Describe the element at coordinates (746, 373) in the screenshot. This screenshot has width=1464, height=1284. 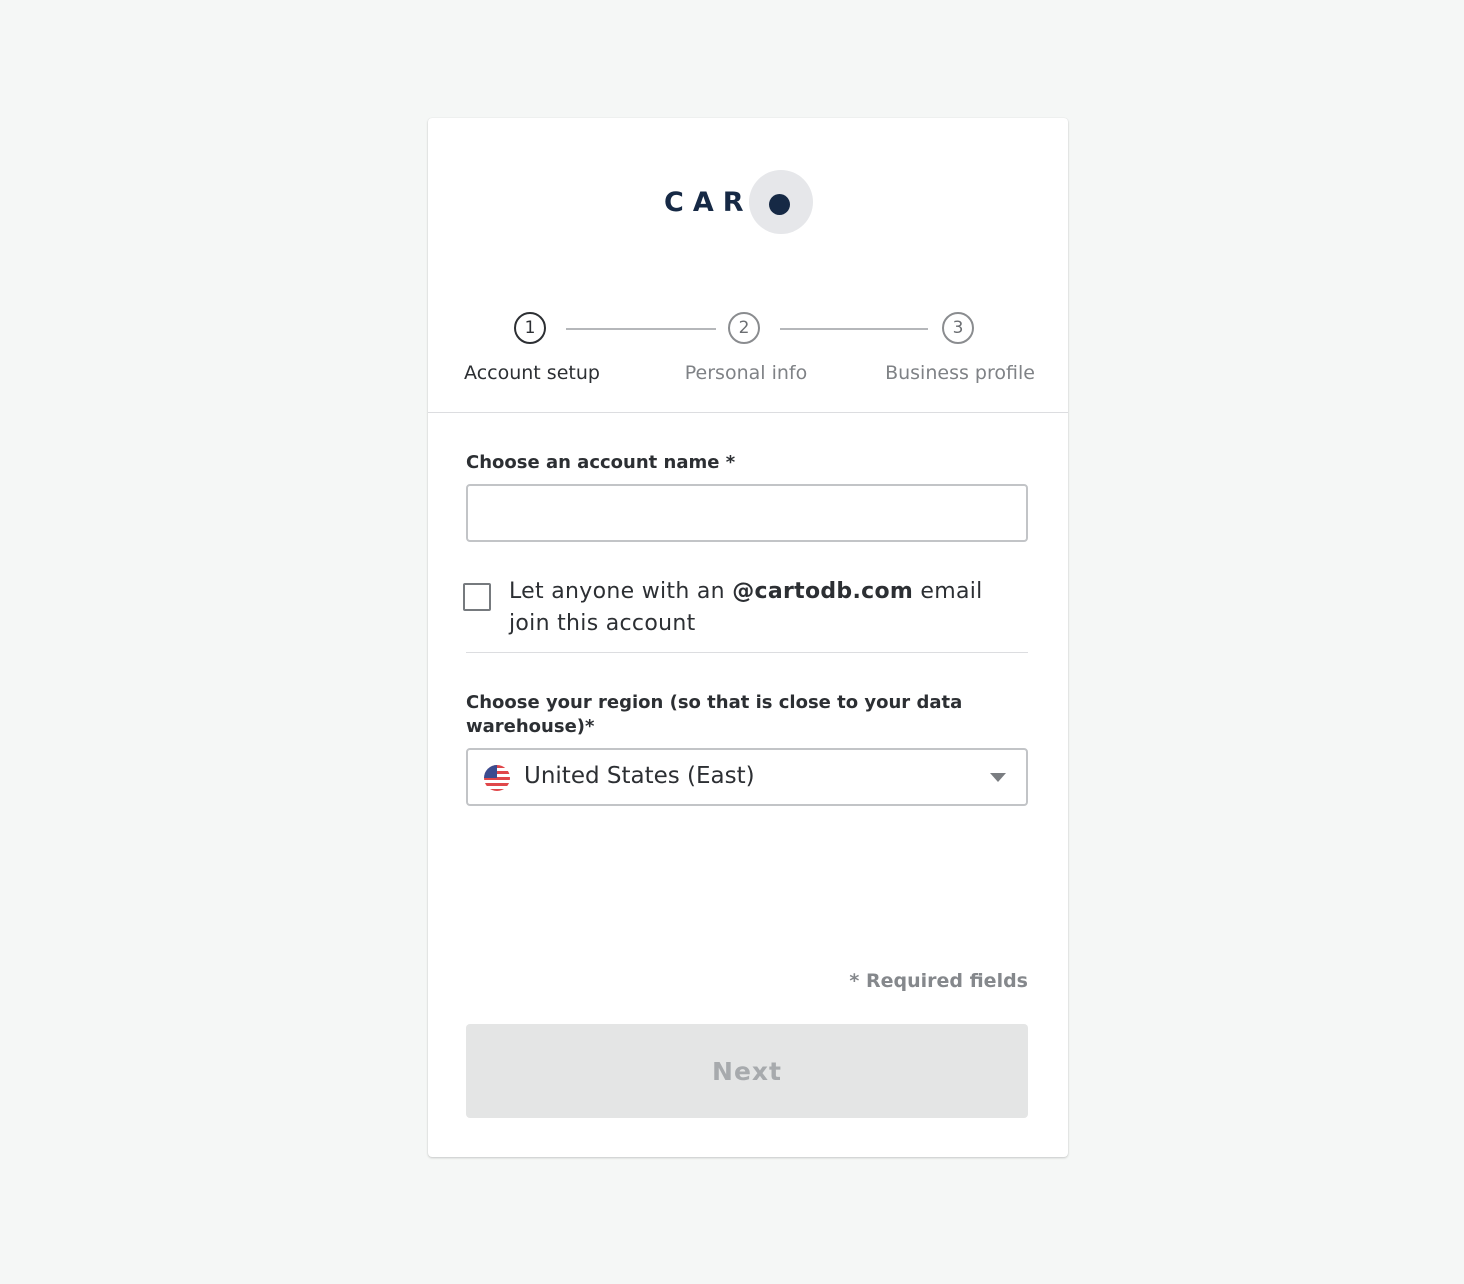
I see `step-2-label: Personal info` at that location.